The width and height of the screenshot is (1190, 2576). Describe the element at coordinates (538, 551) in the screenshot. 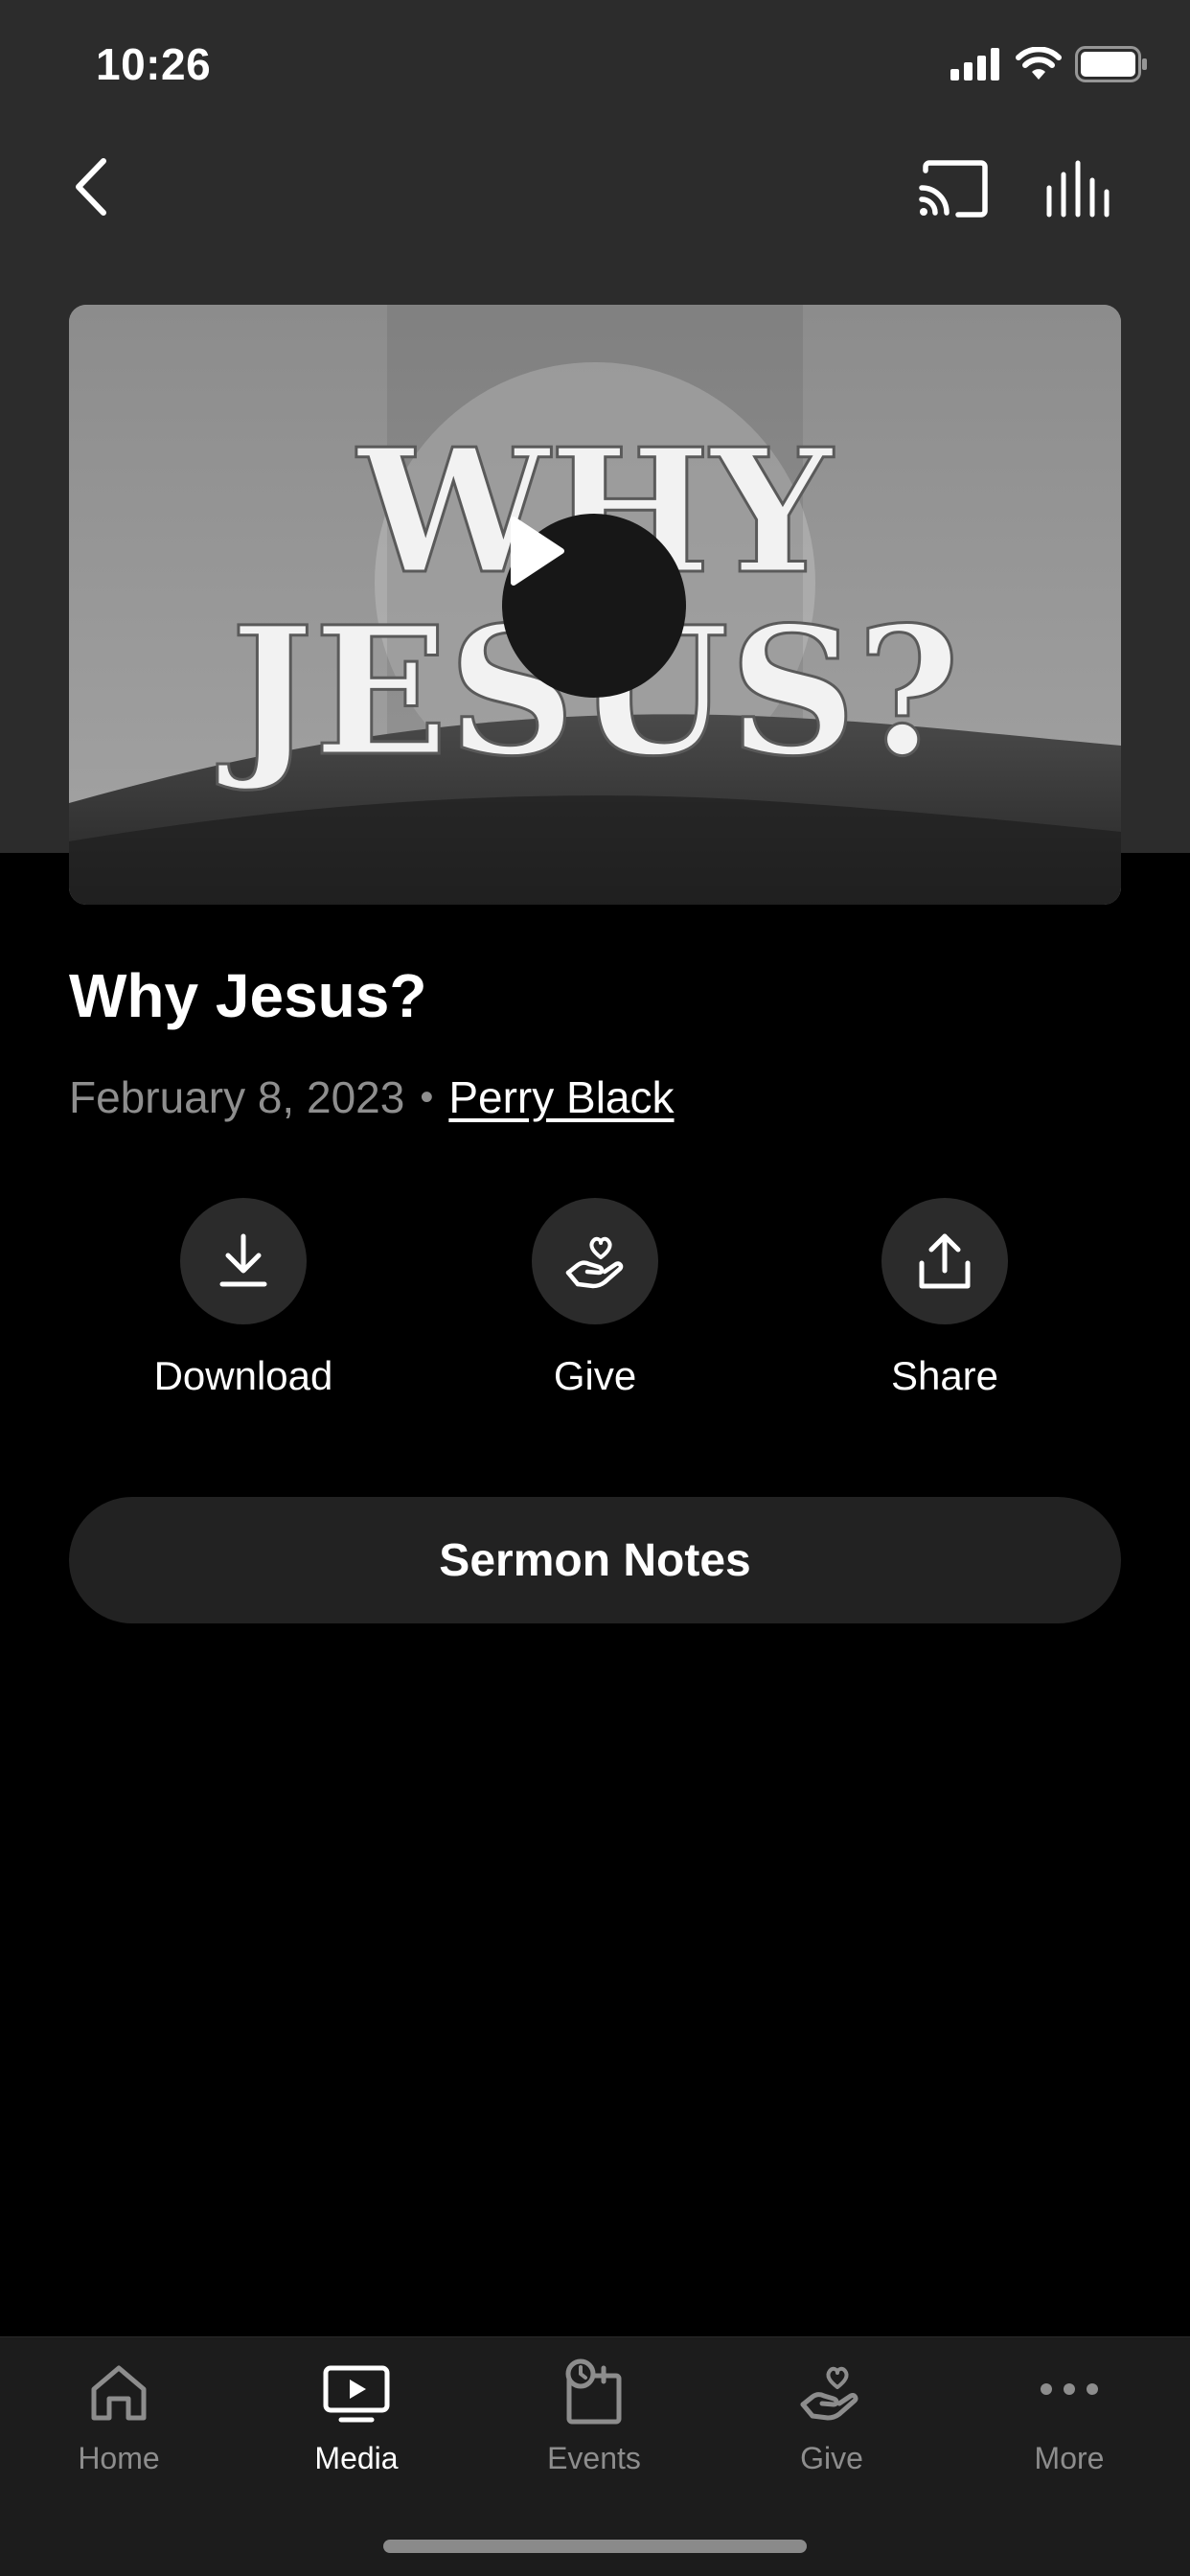

I see `play-icon` at that location.